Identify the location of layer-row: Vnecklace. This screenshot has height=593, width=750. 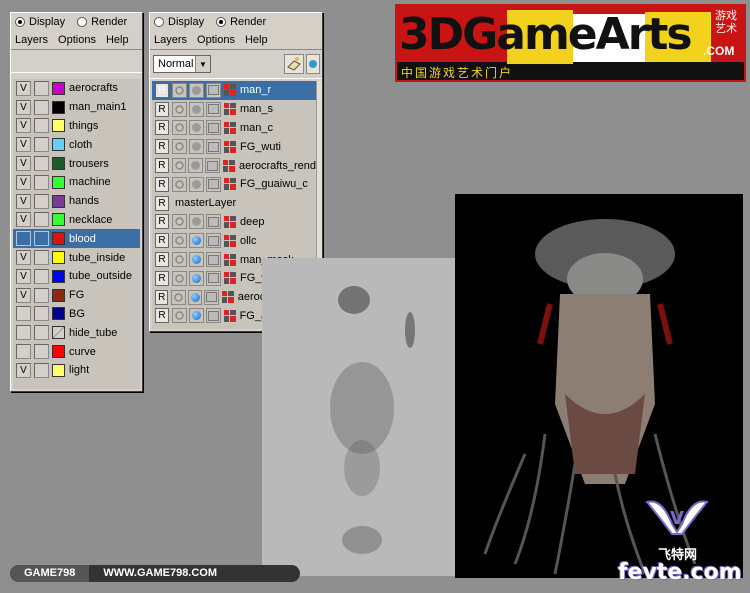
(76, 220).